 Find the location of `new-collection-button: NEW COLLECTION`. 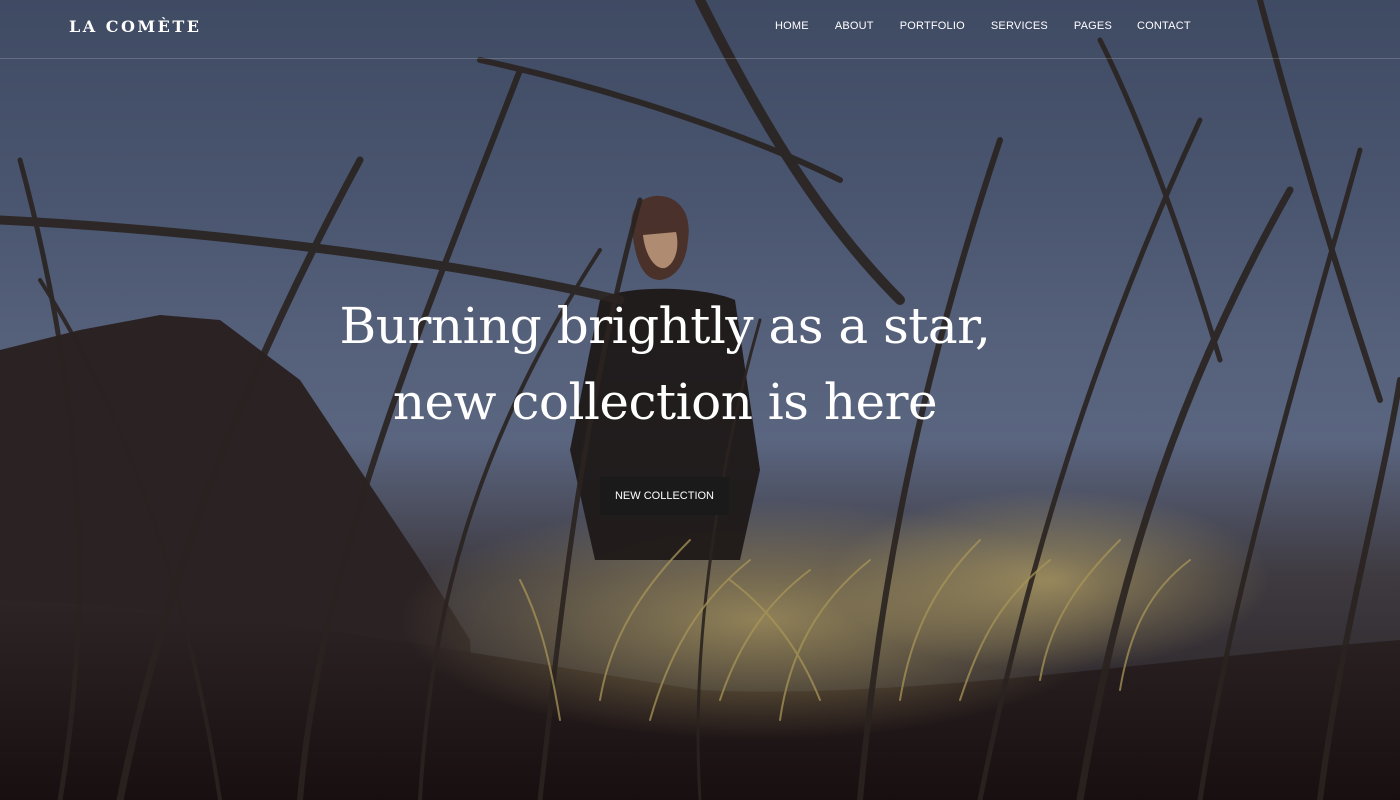

new-collection-button: NEW COLLECTION is located at coordinates (664, 496).